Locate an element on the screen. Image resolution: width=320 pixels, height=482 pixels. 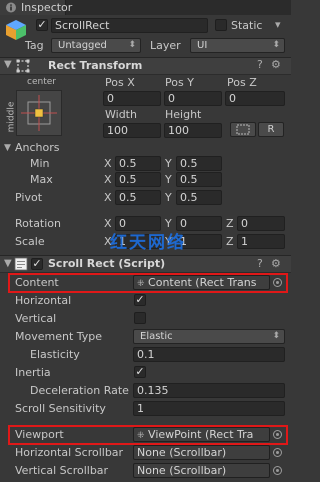
horizontal-label: Horizontal is located at coordinates (43, 300).